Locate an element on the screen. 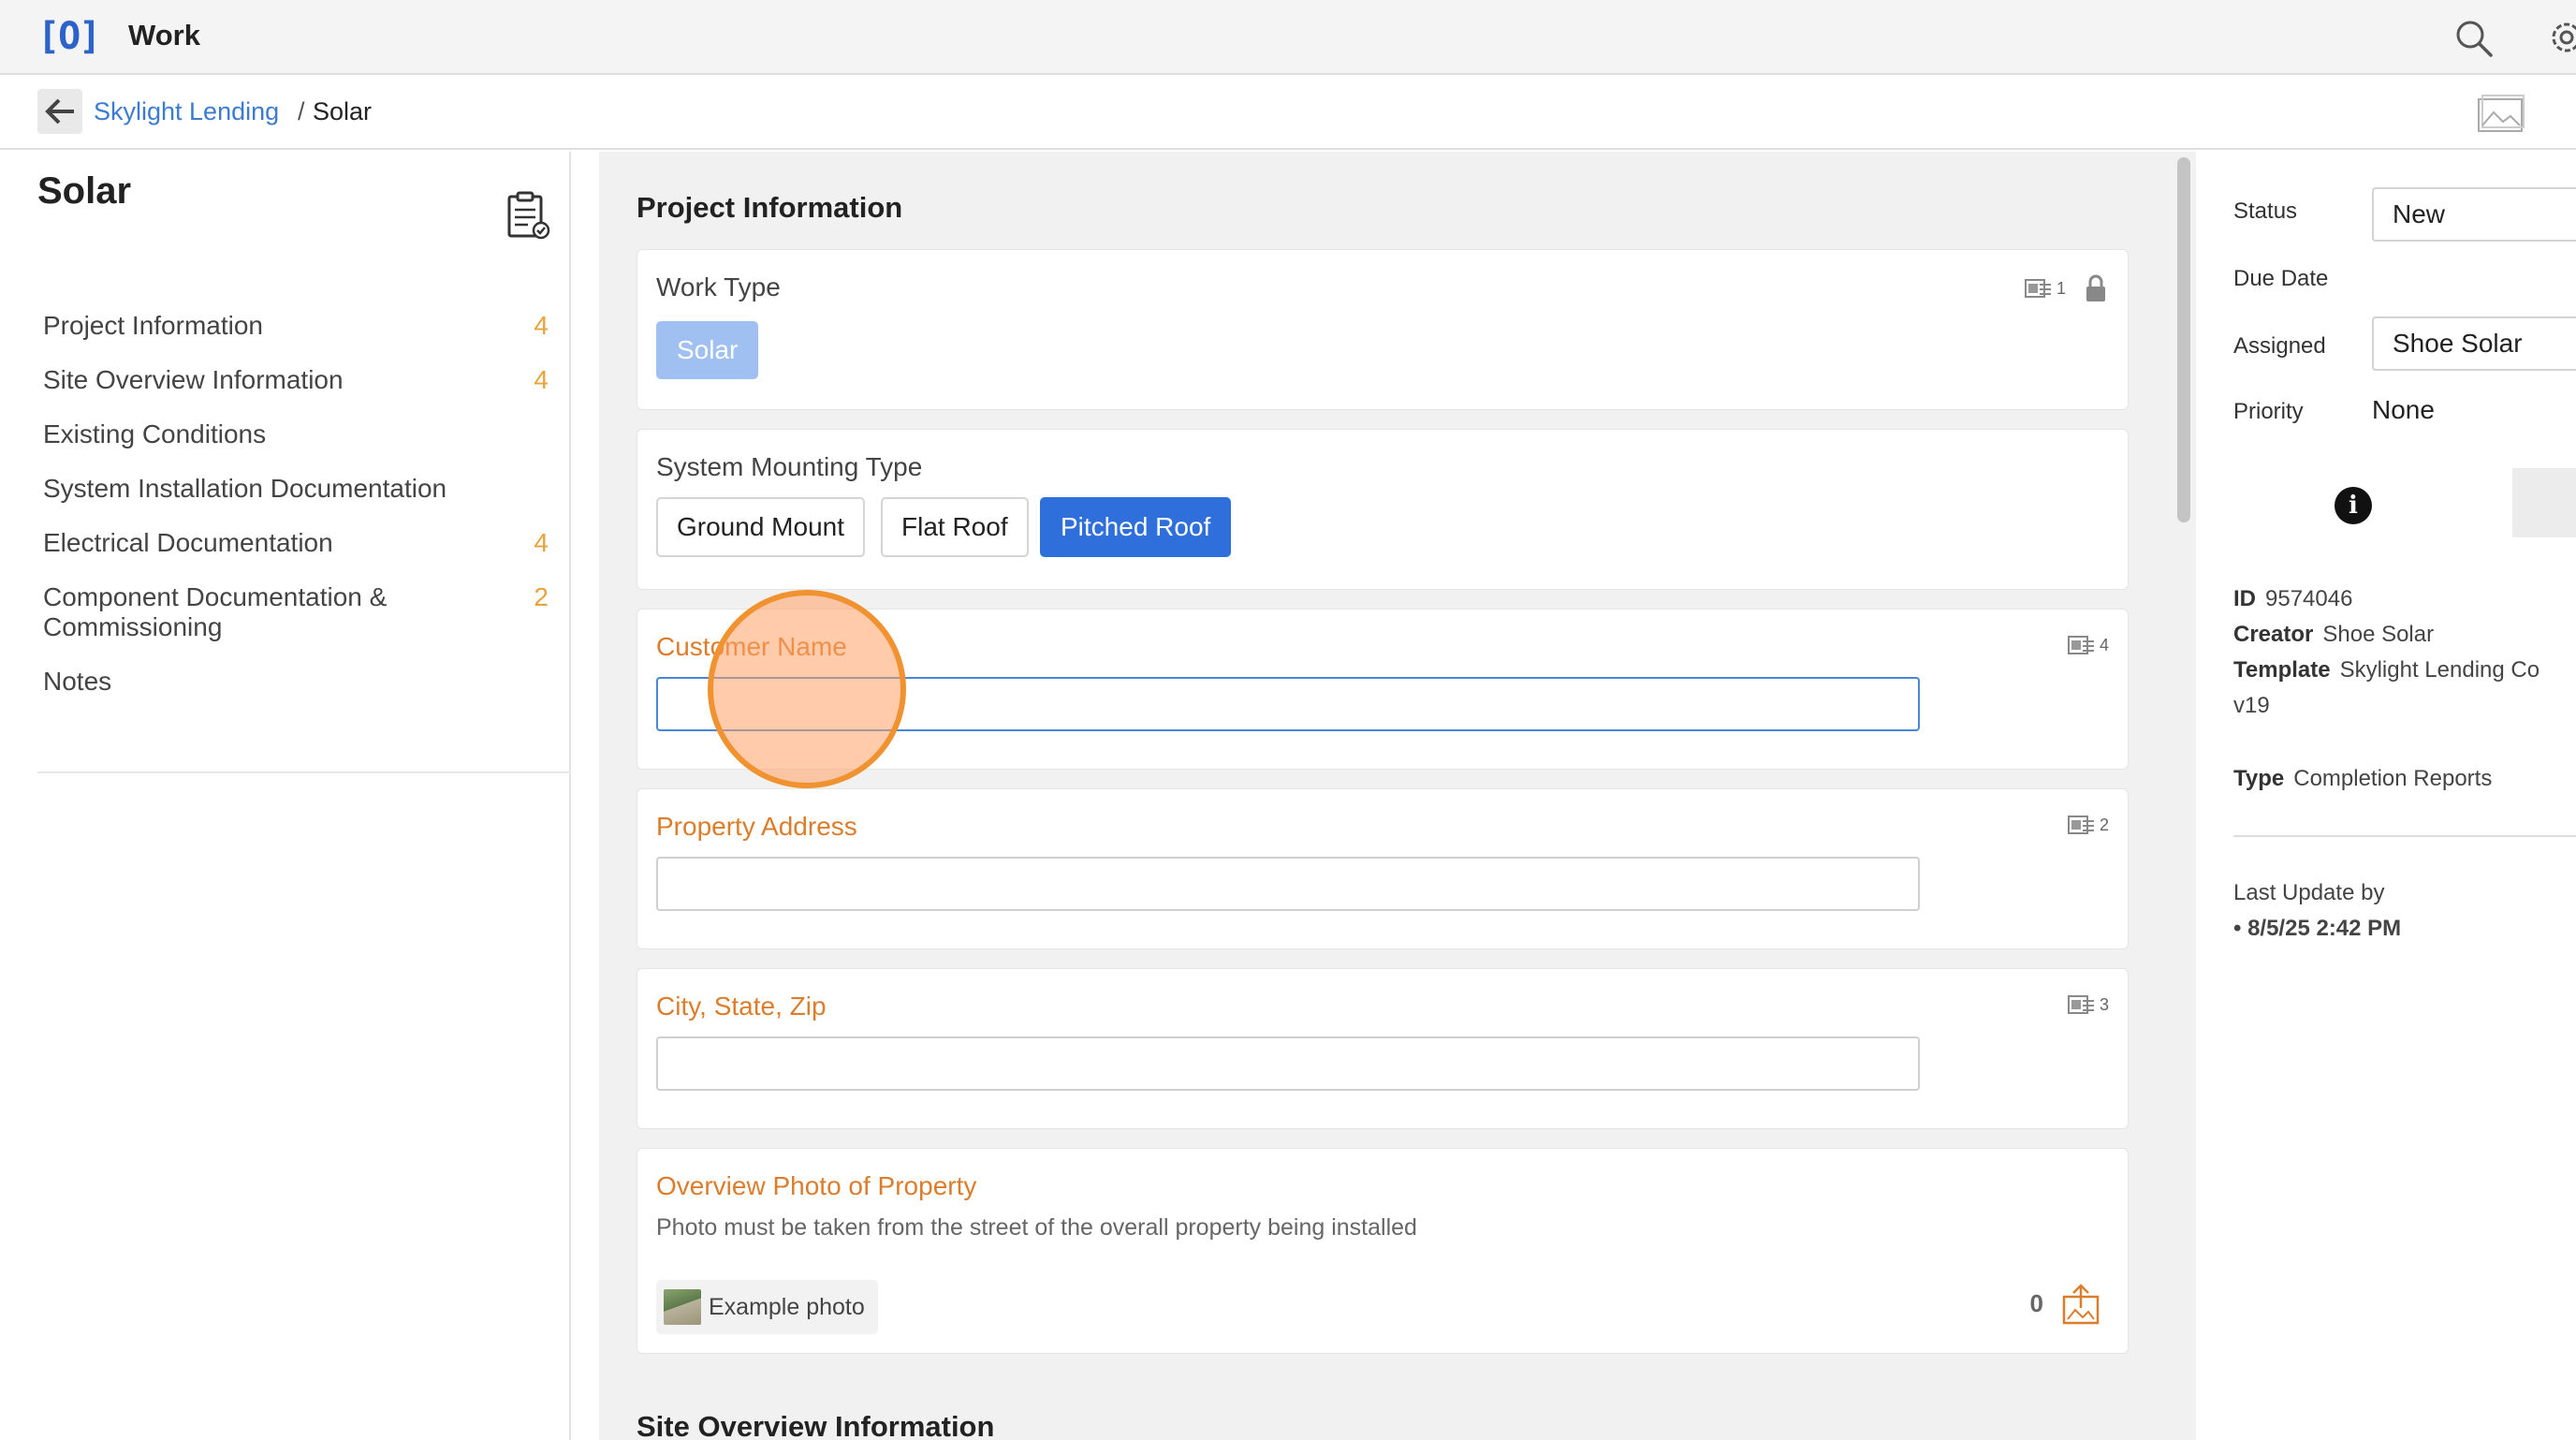 This screenshot has width=2576, height=1440. overview-photo-label: Overview Photo of Property is located at coordinates (816, 1185).